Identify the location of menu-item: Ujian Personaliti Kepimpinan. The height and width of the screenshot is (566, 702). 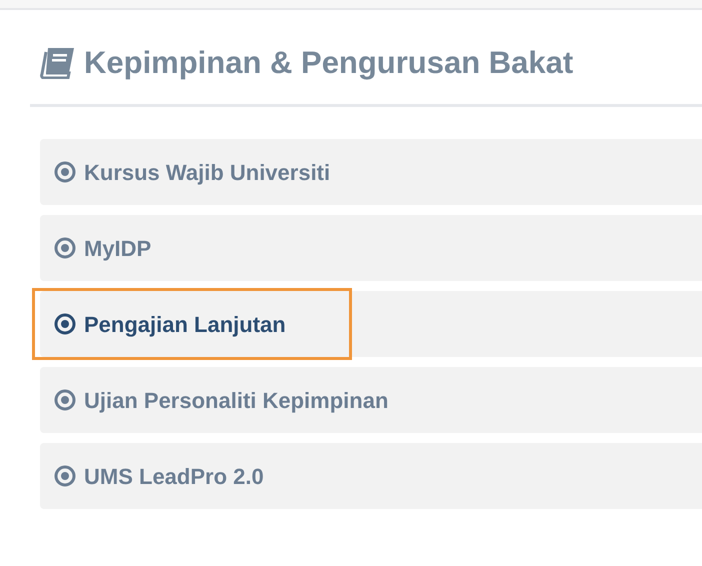
(371, 400).